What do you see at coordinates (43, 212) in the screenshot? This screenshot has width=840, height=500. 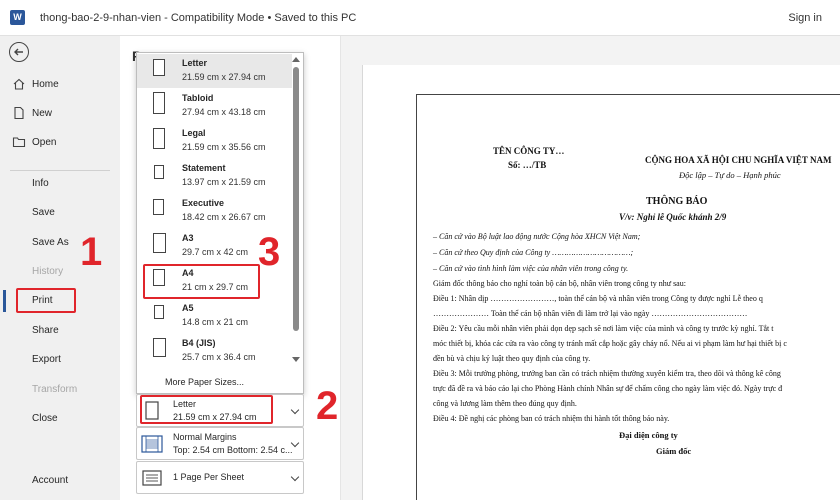 I see `nav-label: Save` at bounding box center [43, 212].